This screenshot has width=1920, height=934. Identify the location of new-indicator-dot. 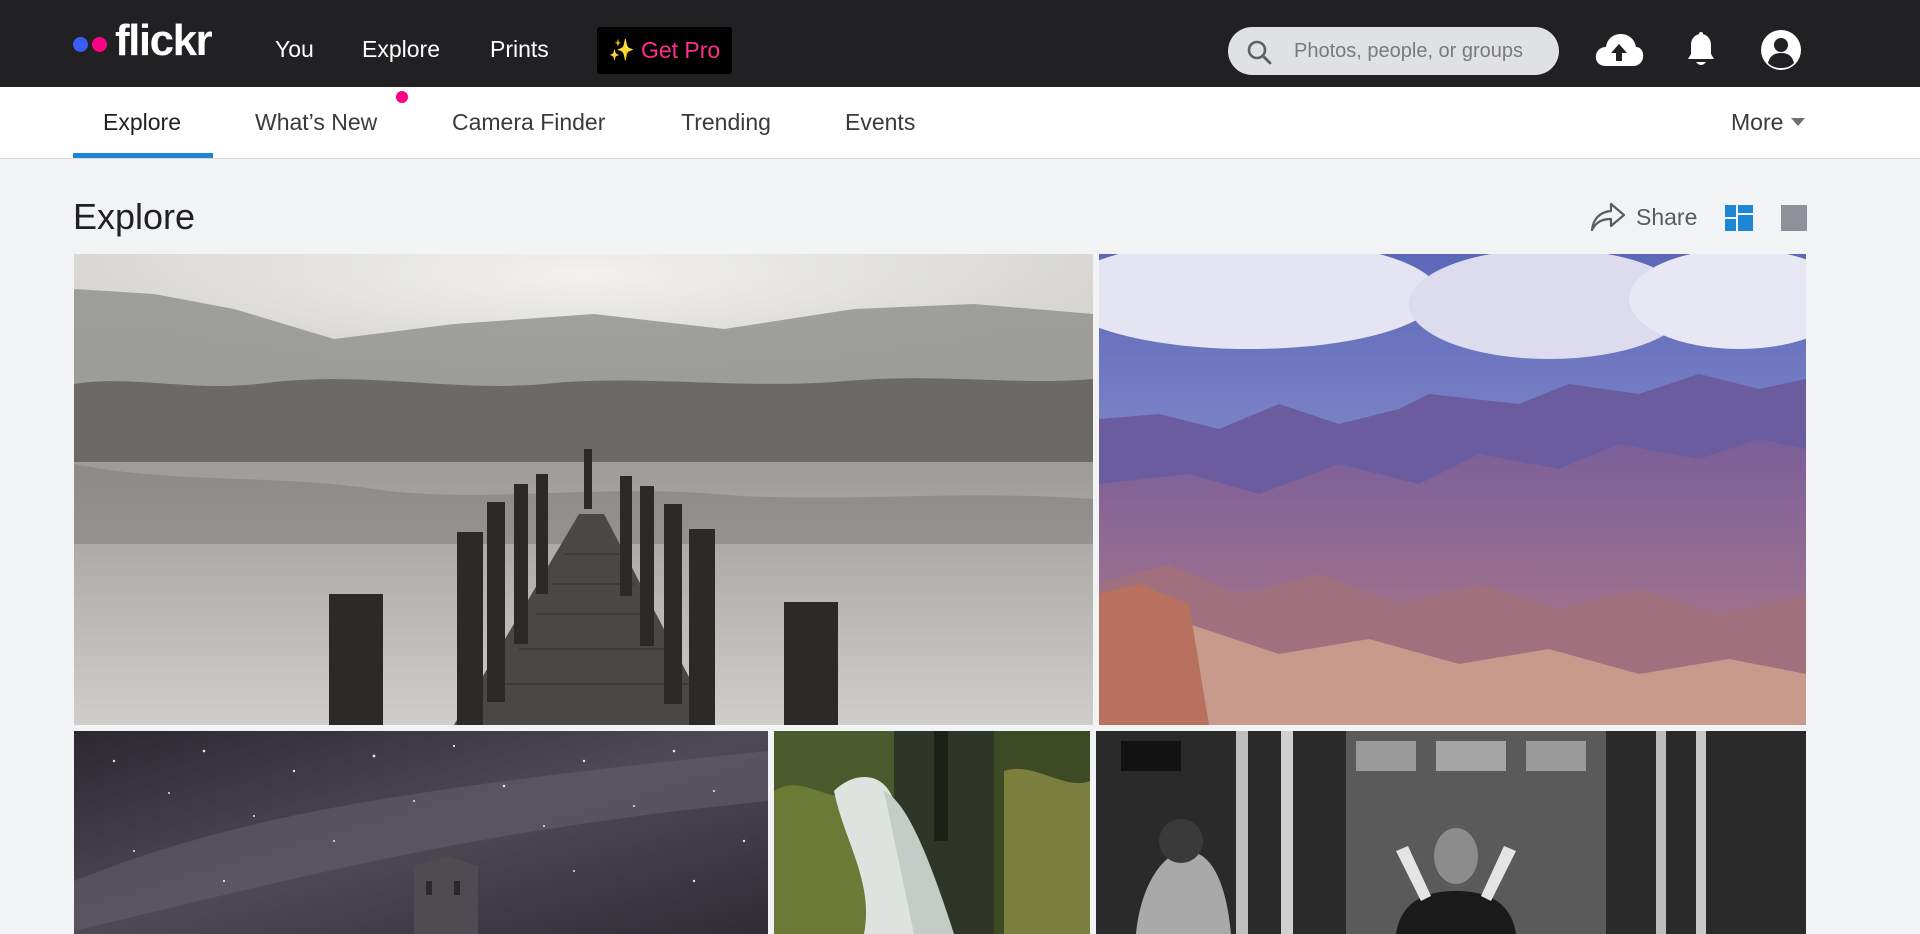
(402, 97).